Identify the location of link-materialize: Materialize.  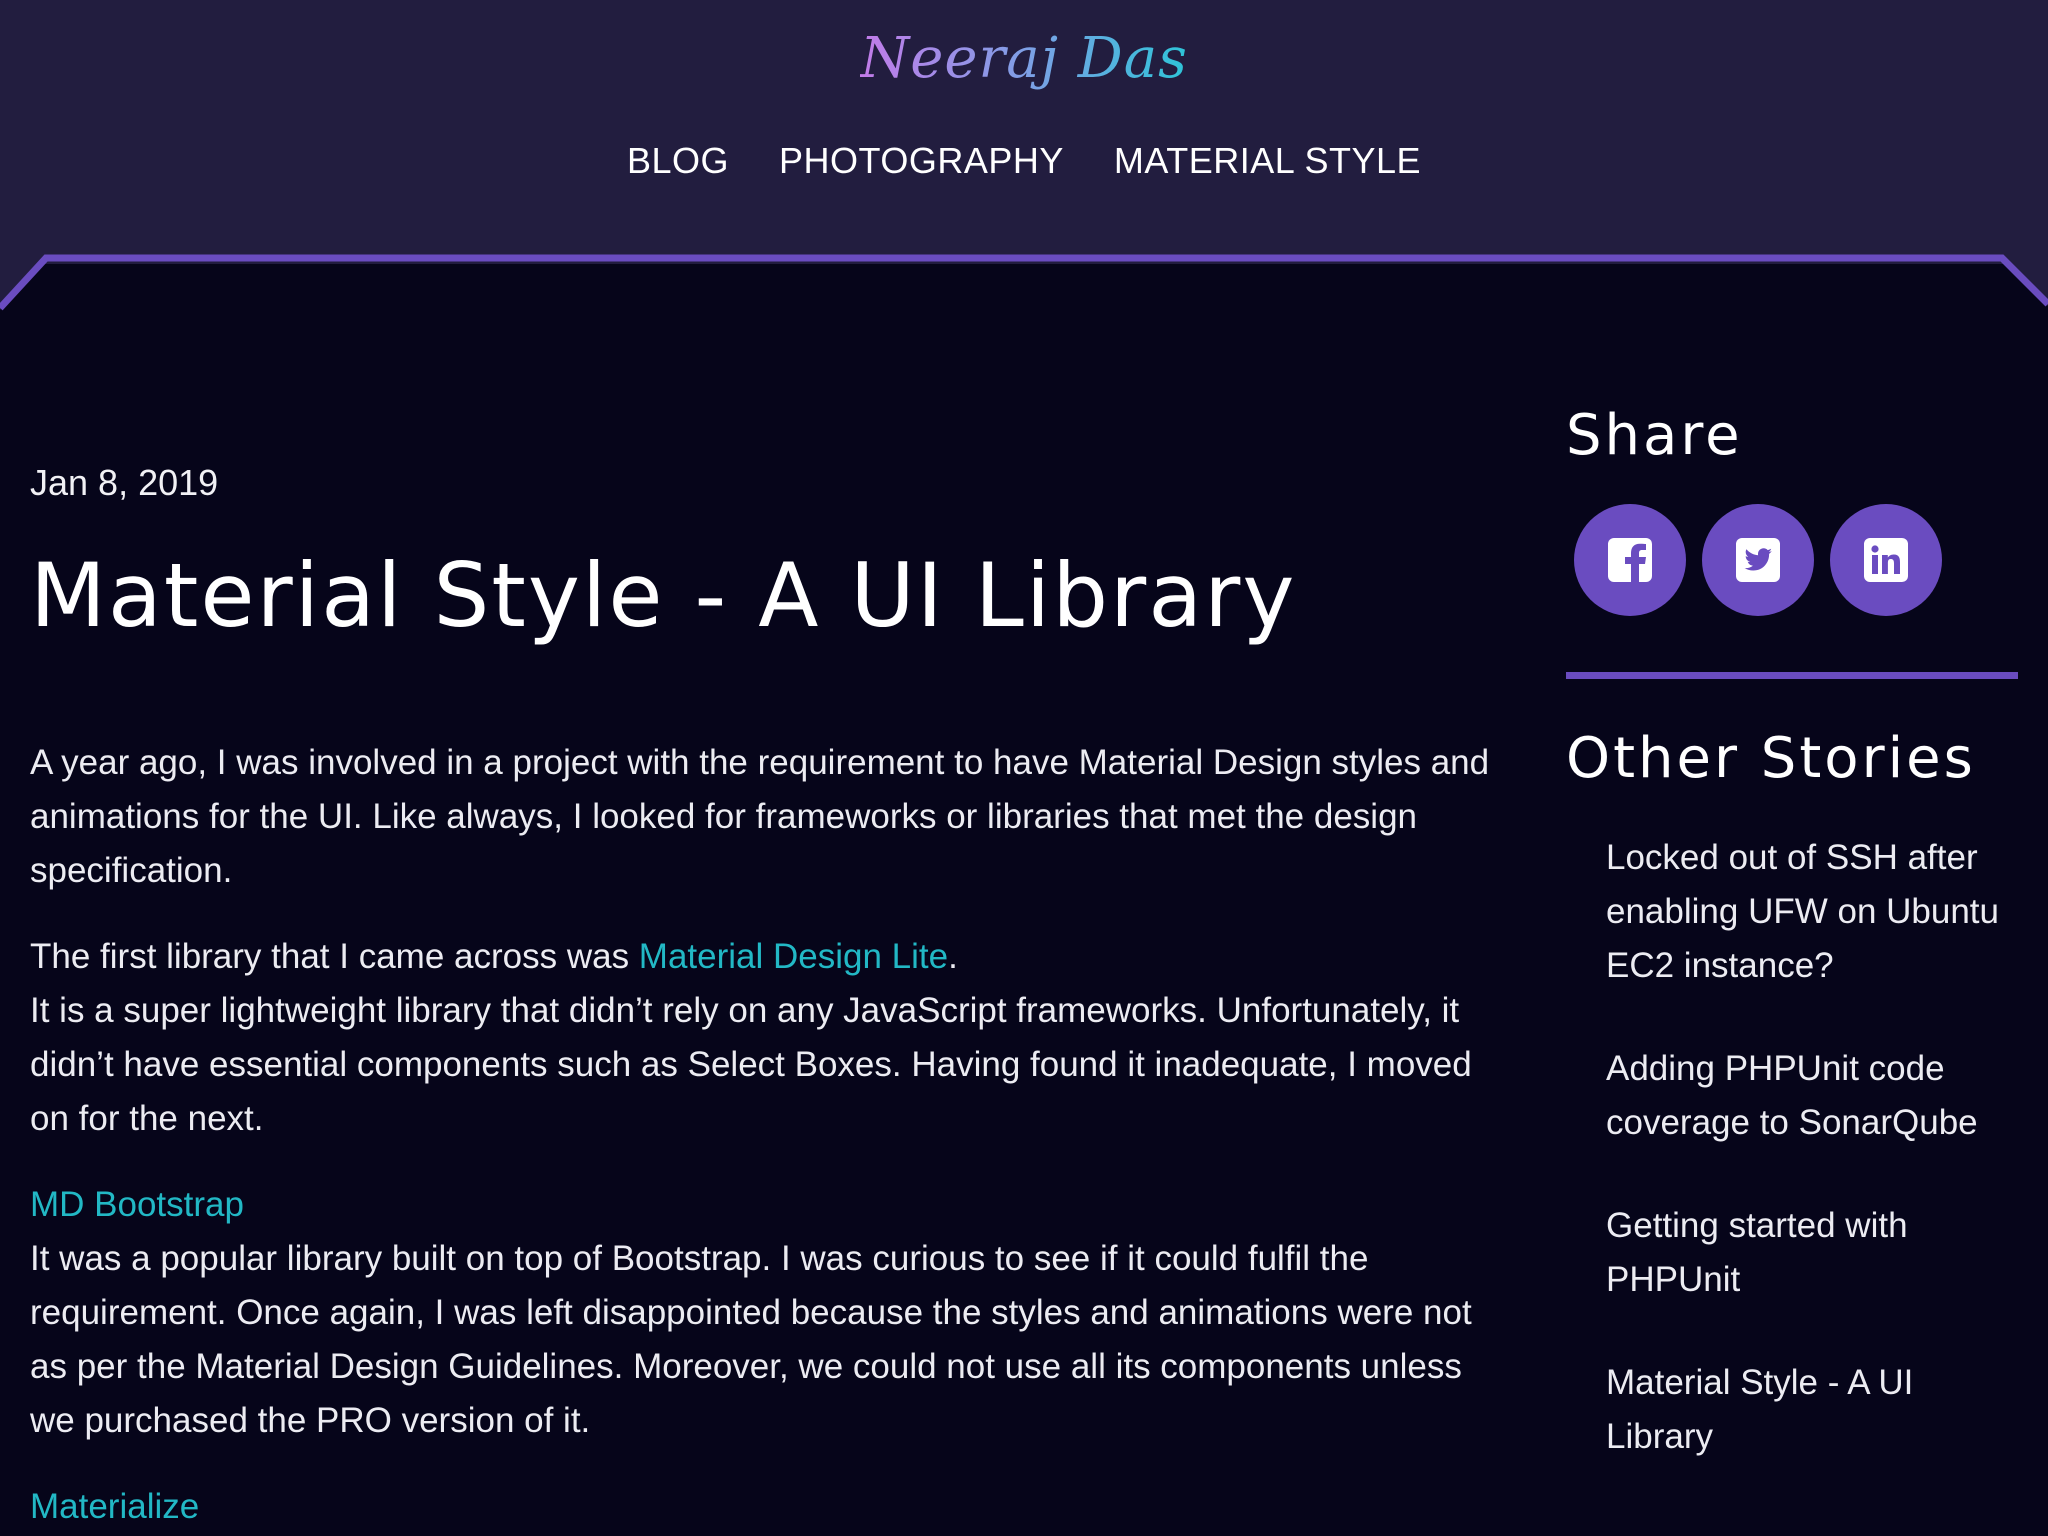
(770, 1507).